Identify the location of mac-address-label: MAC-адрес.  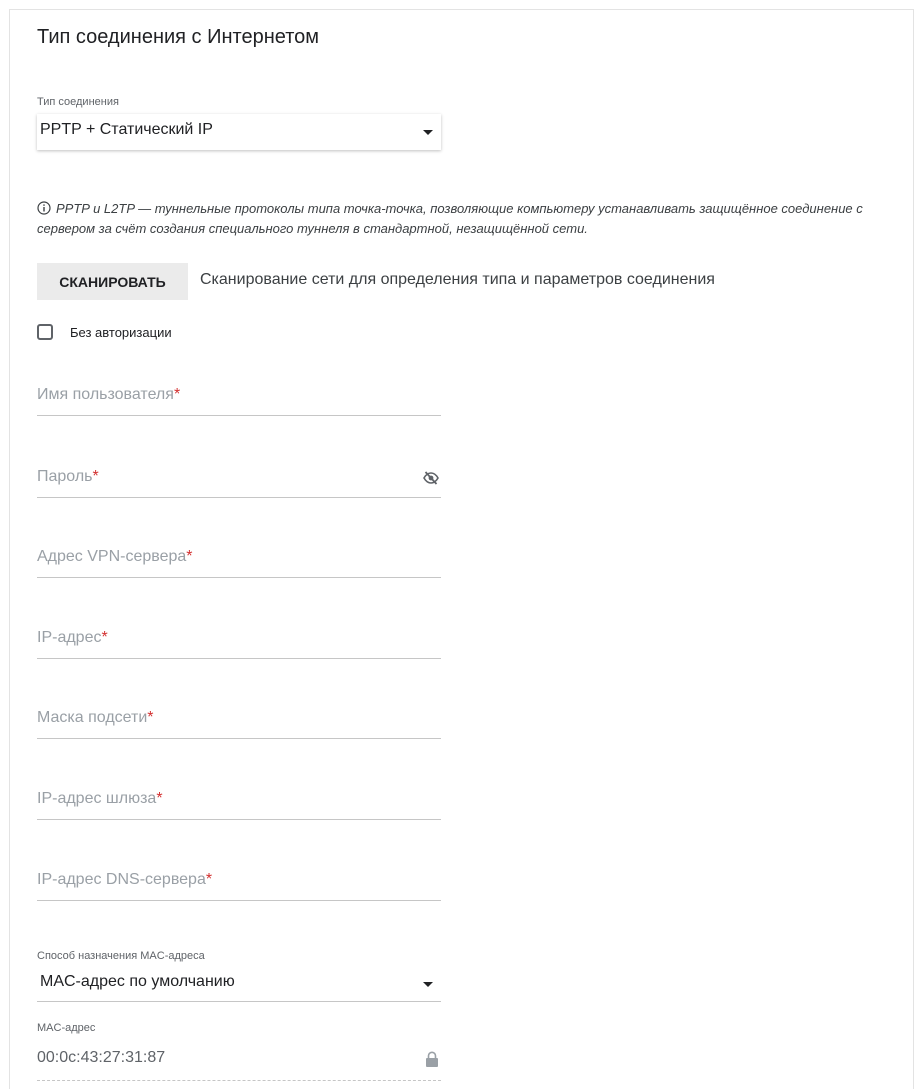
(66, 1028).